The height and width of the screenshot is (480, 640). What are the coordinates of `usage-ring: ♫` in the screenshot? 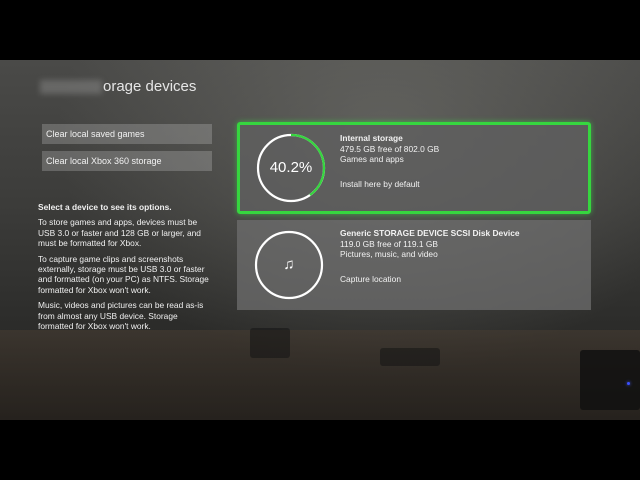 It's located at (289, 265).